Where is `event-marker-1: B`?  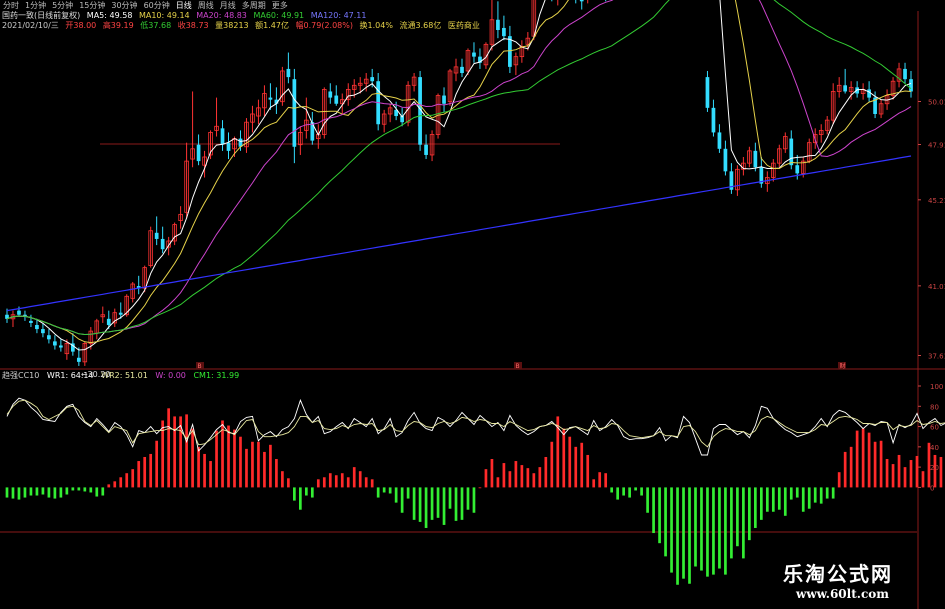 event-marker-1: B is located at coordinates (200, 366).